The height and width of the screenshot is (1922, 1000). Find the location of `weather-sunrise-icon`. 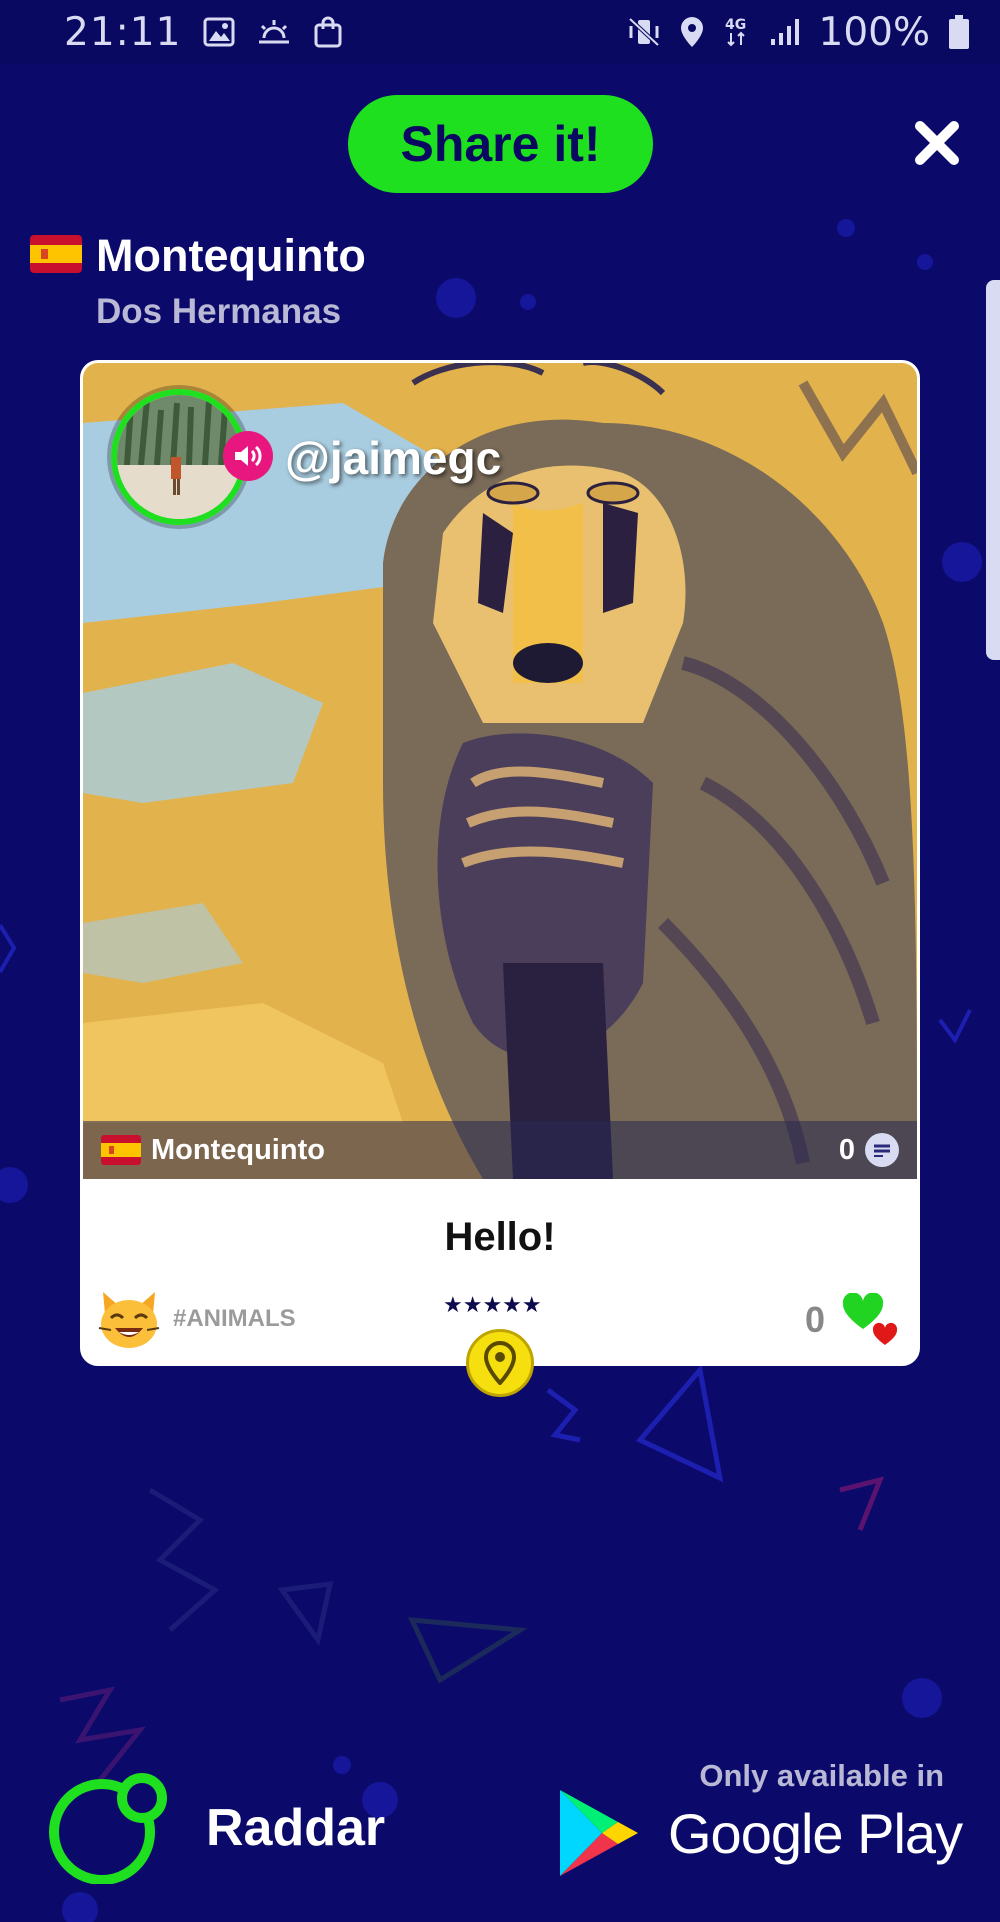

weather-sunrise-icon is located at coordinates (274, 32).